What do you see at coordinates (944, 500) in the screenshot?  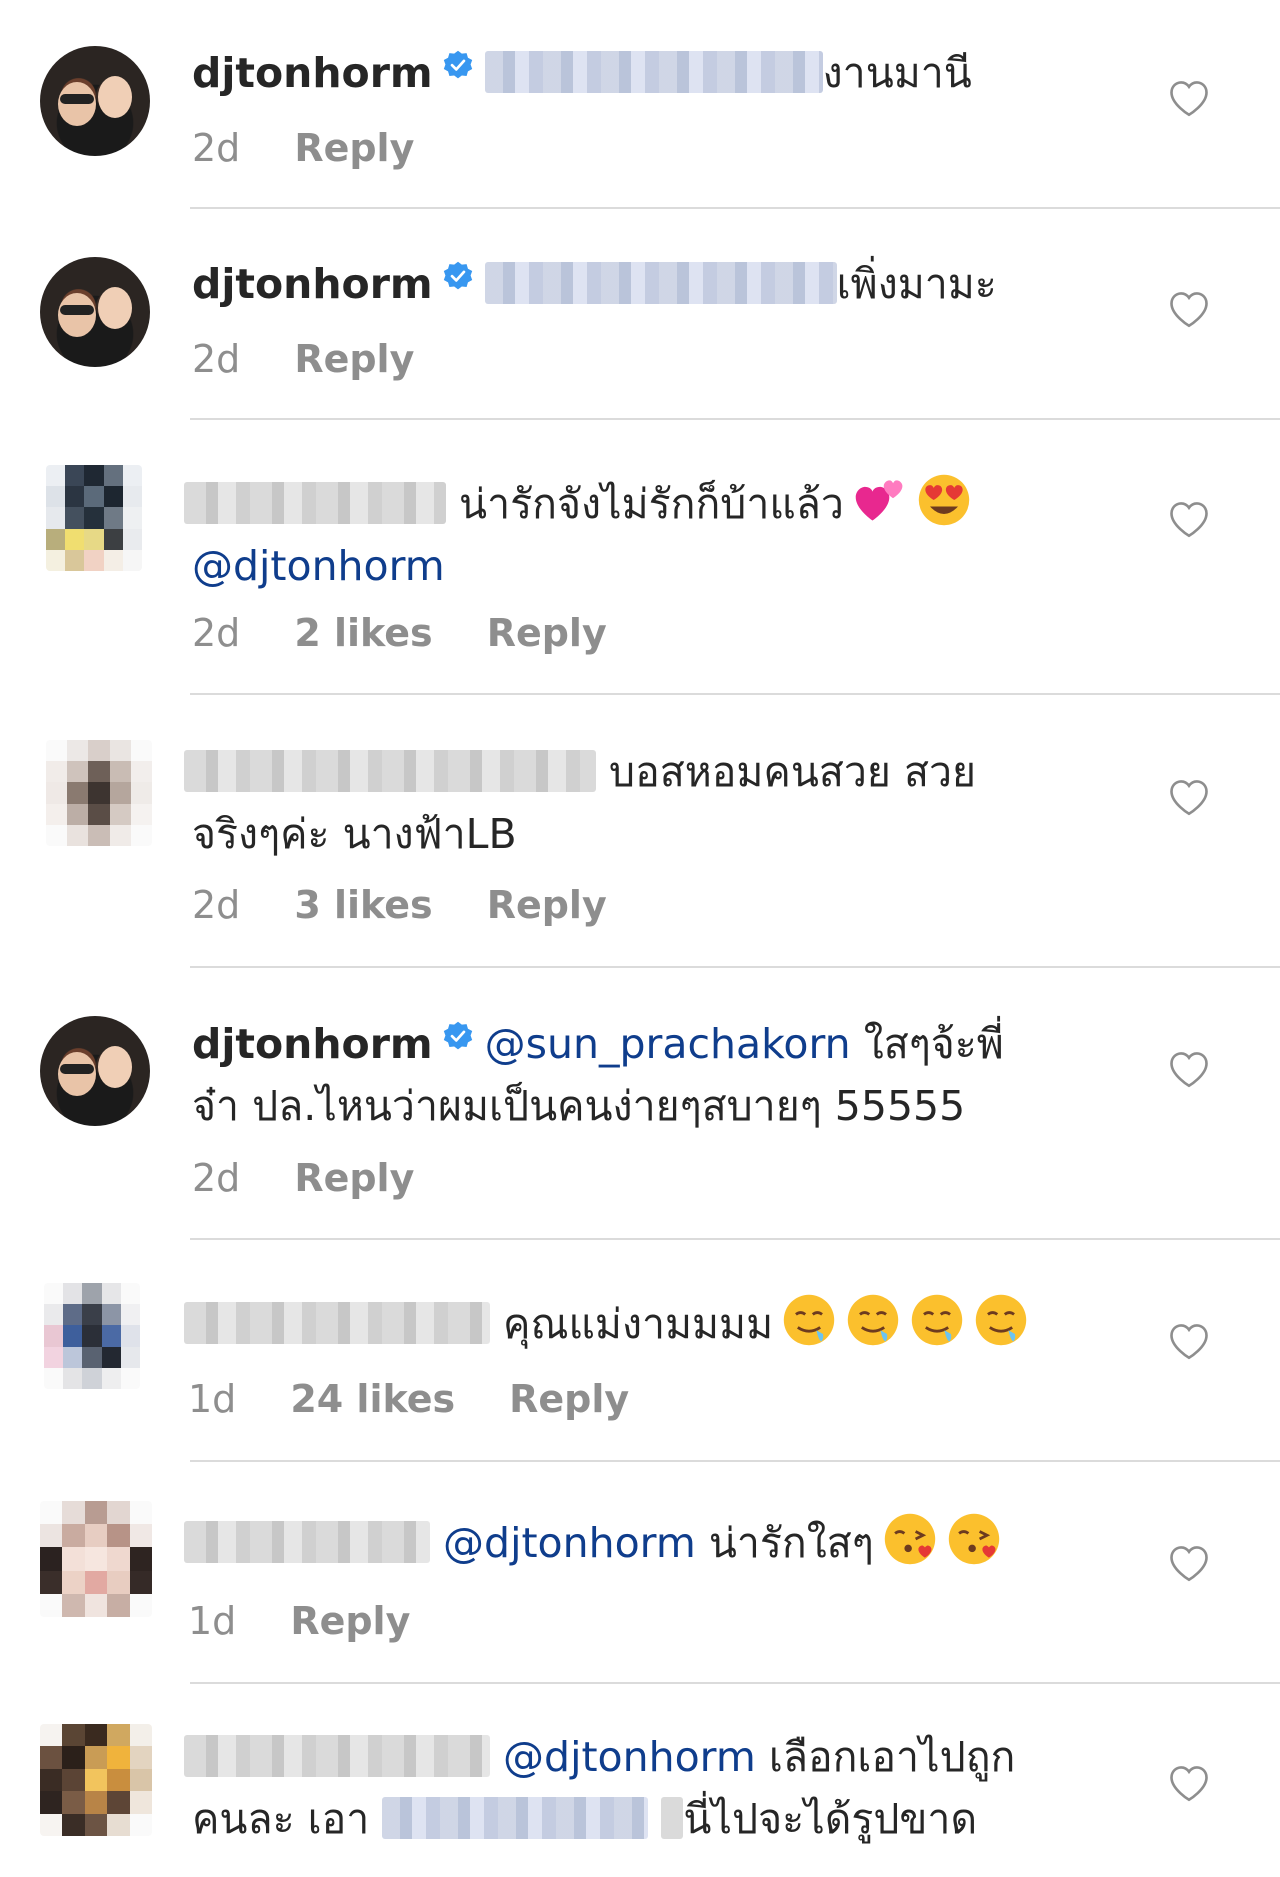 I see `heart-eyes-emoji-icon` at bounding box center [944, 500].